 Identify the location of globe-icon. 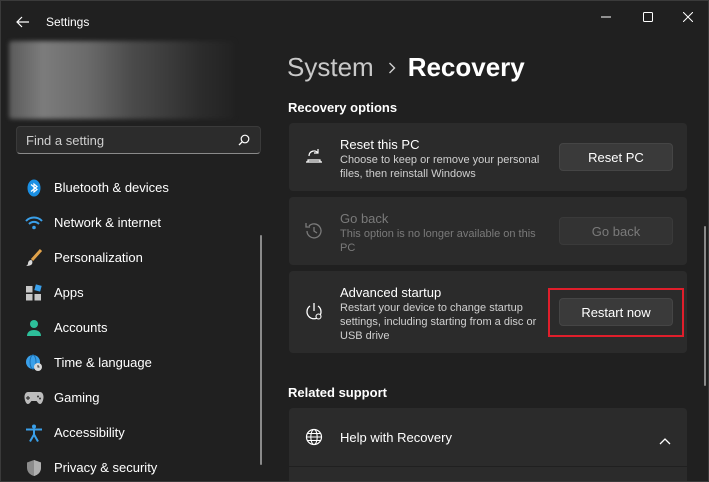
(314, 437).